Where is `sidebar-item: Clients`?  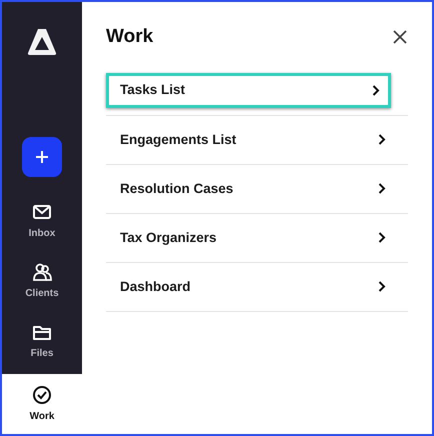
sidebar-item: Clients is located at coordinates (42, 281).